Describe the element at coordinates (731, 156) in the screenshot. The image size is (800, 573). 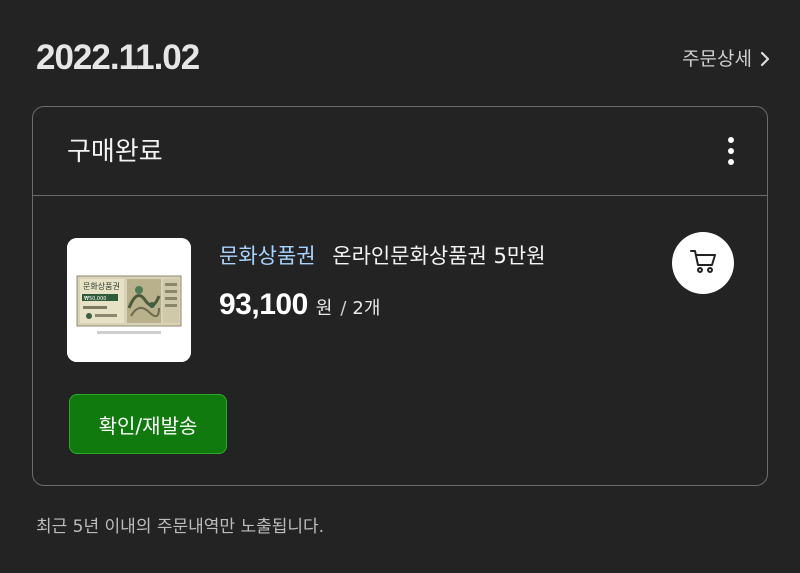
I see `more-vertical-icon` at that location.